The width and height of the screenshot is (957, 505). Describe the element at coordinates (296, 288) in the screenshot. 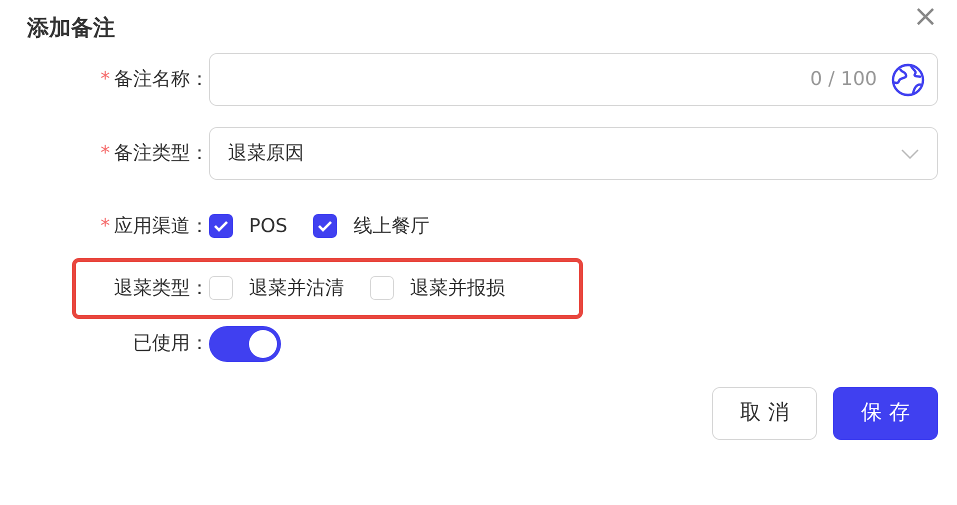

I see `option-label: 退菜并沽清` at that location.